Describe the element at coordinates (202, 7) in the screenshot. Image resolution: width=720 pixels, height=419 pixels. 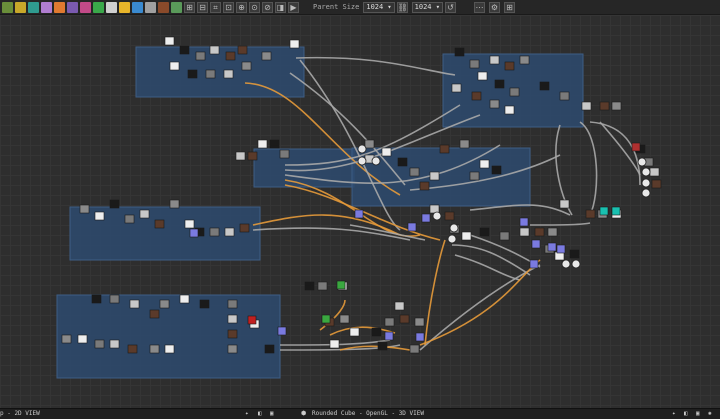
I see `tool-icon-2: ⊟` at that location.